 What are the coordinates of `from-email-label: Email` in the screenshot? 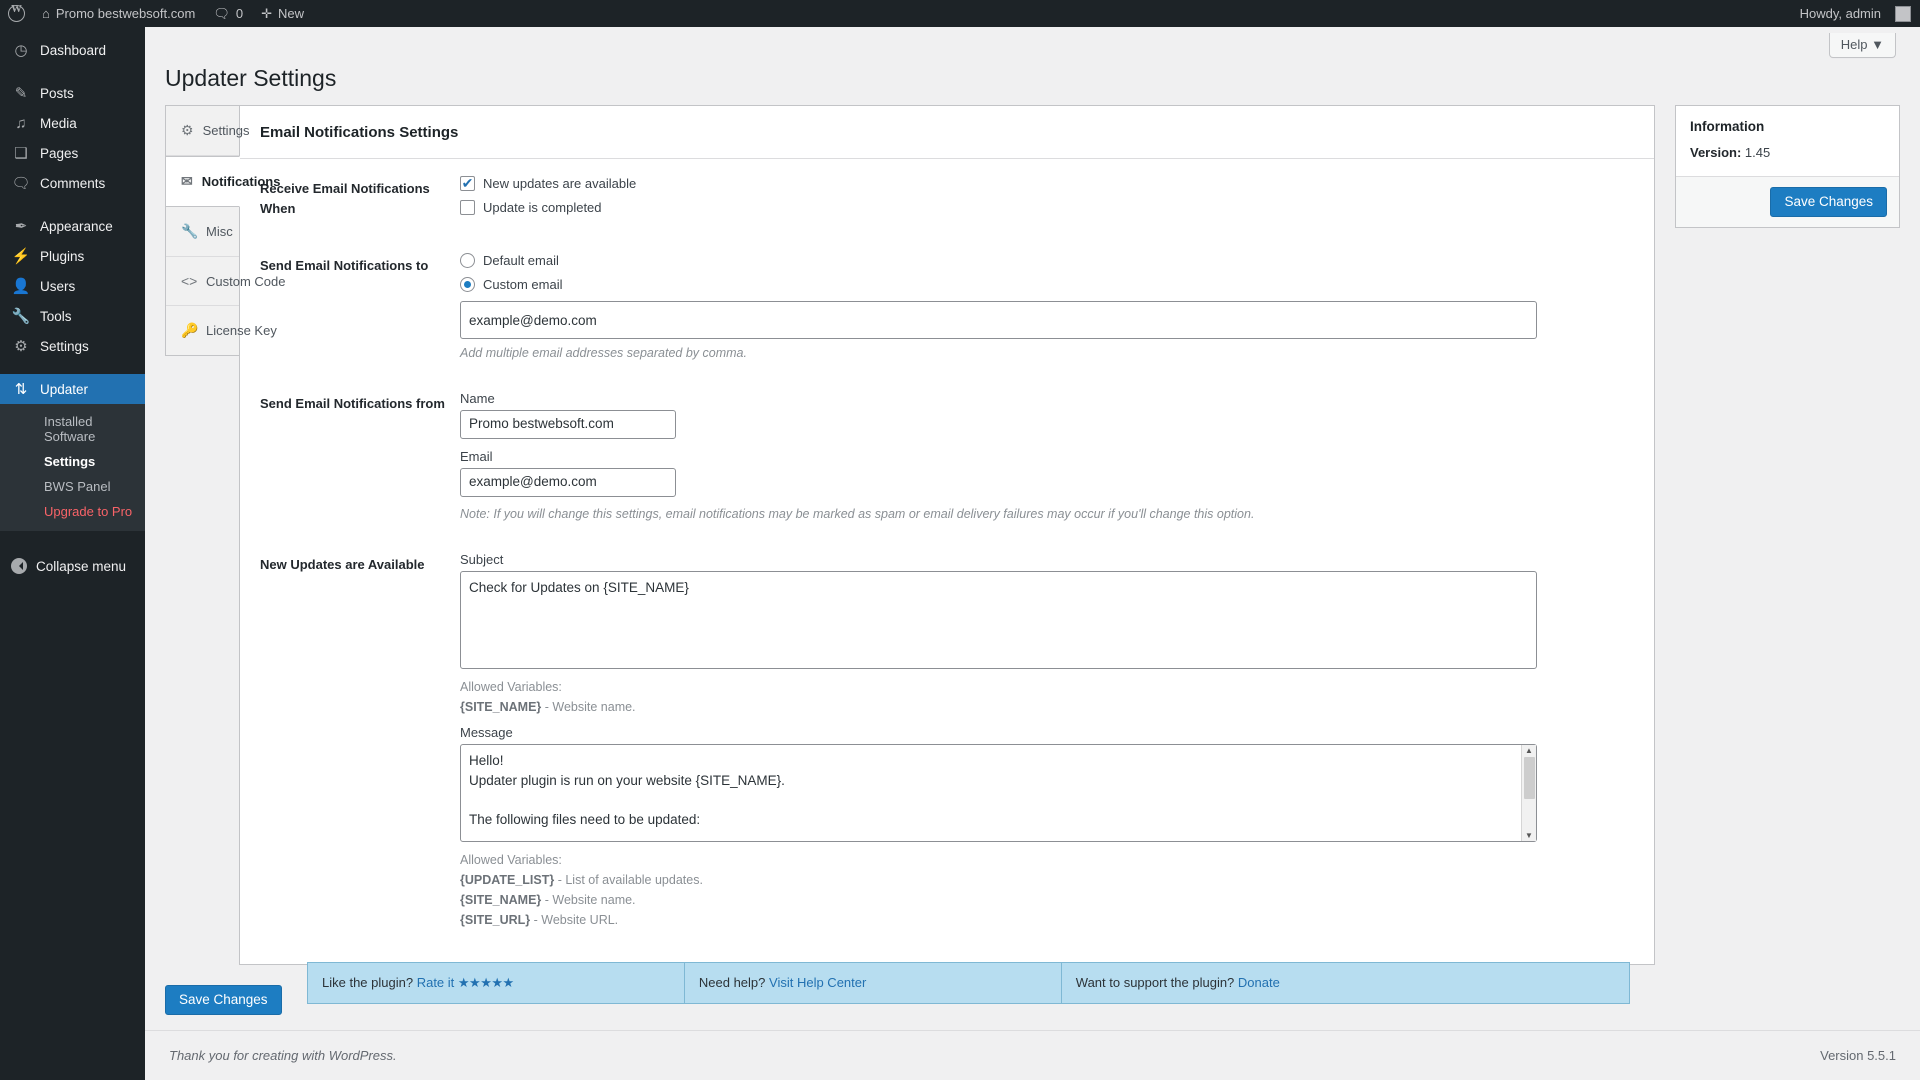 It's located at (476, 456).